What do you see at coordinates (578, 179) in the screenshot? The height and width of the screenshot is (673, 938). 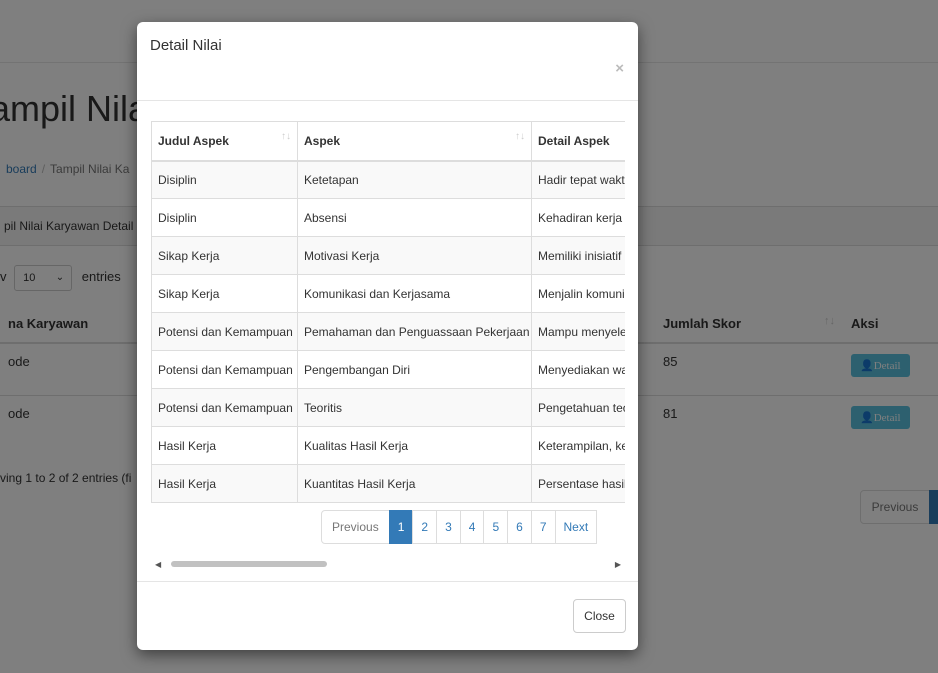 I see `cell-detail-aspek: Hadir tepat waktu` at bounding box center [578, 179].